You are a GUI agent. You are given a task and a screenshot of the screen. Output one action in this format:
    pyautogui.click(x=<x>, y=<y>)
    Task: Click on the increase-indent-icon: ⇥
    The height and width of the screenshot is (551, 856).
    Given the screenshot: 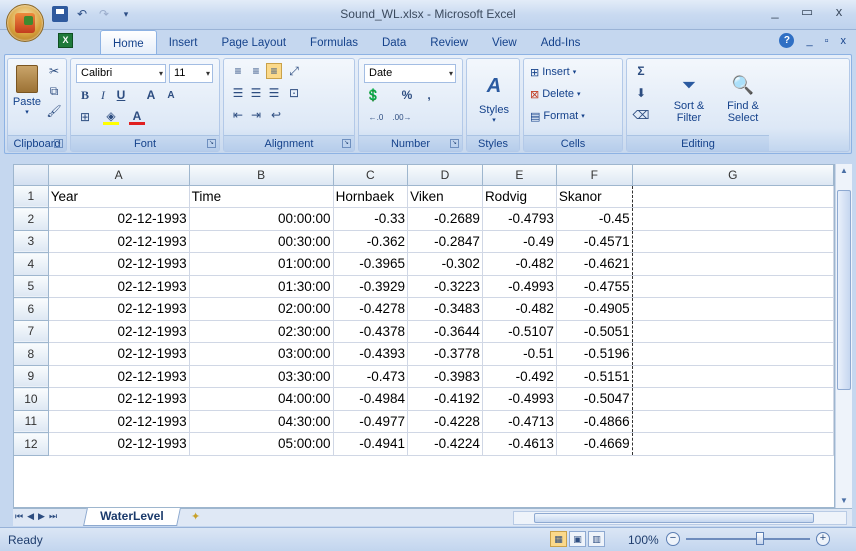 What is the action you would take?
    pyautogui.click(x=256, y=115)
    